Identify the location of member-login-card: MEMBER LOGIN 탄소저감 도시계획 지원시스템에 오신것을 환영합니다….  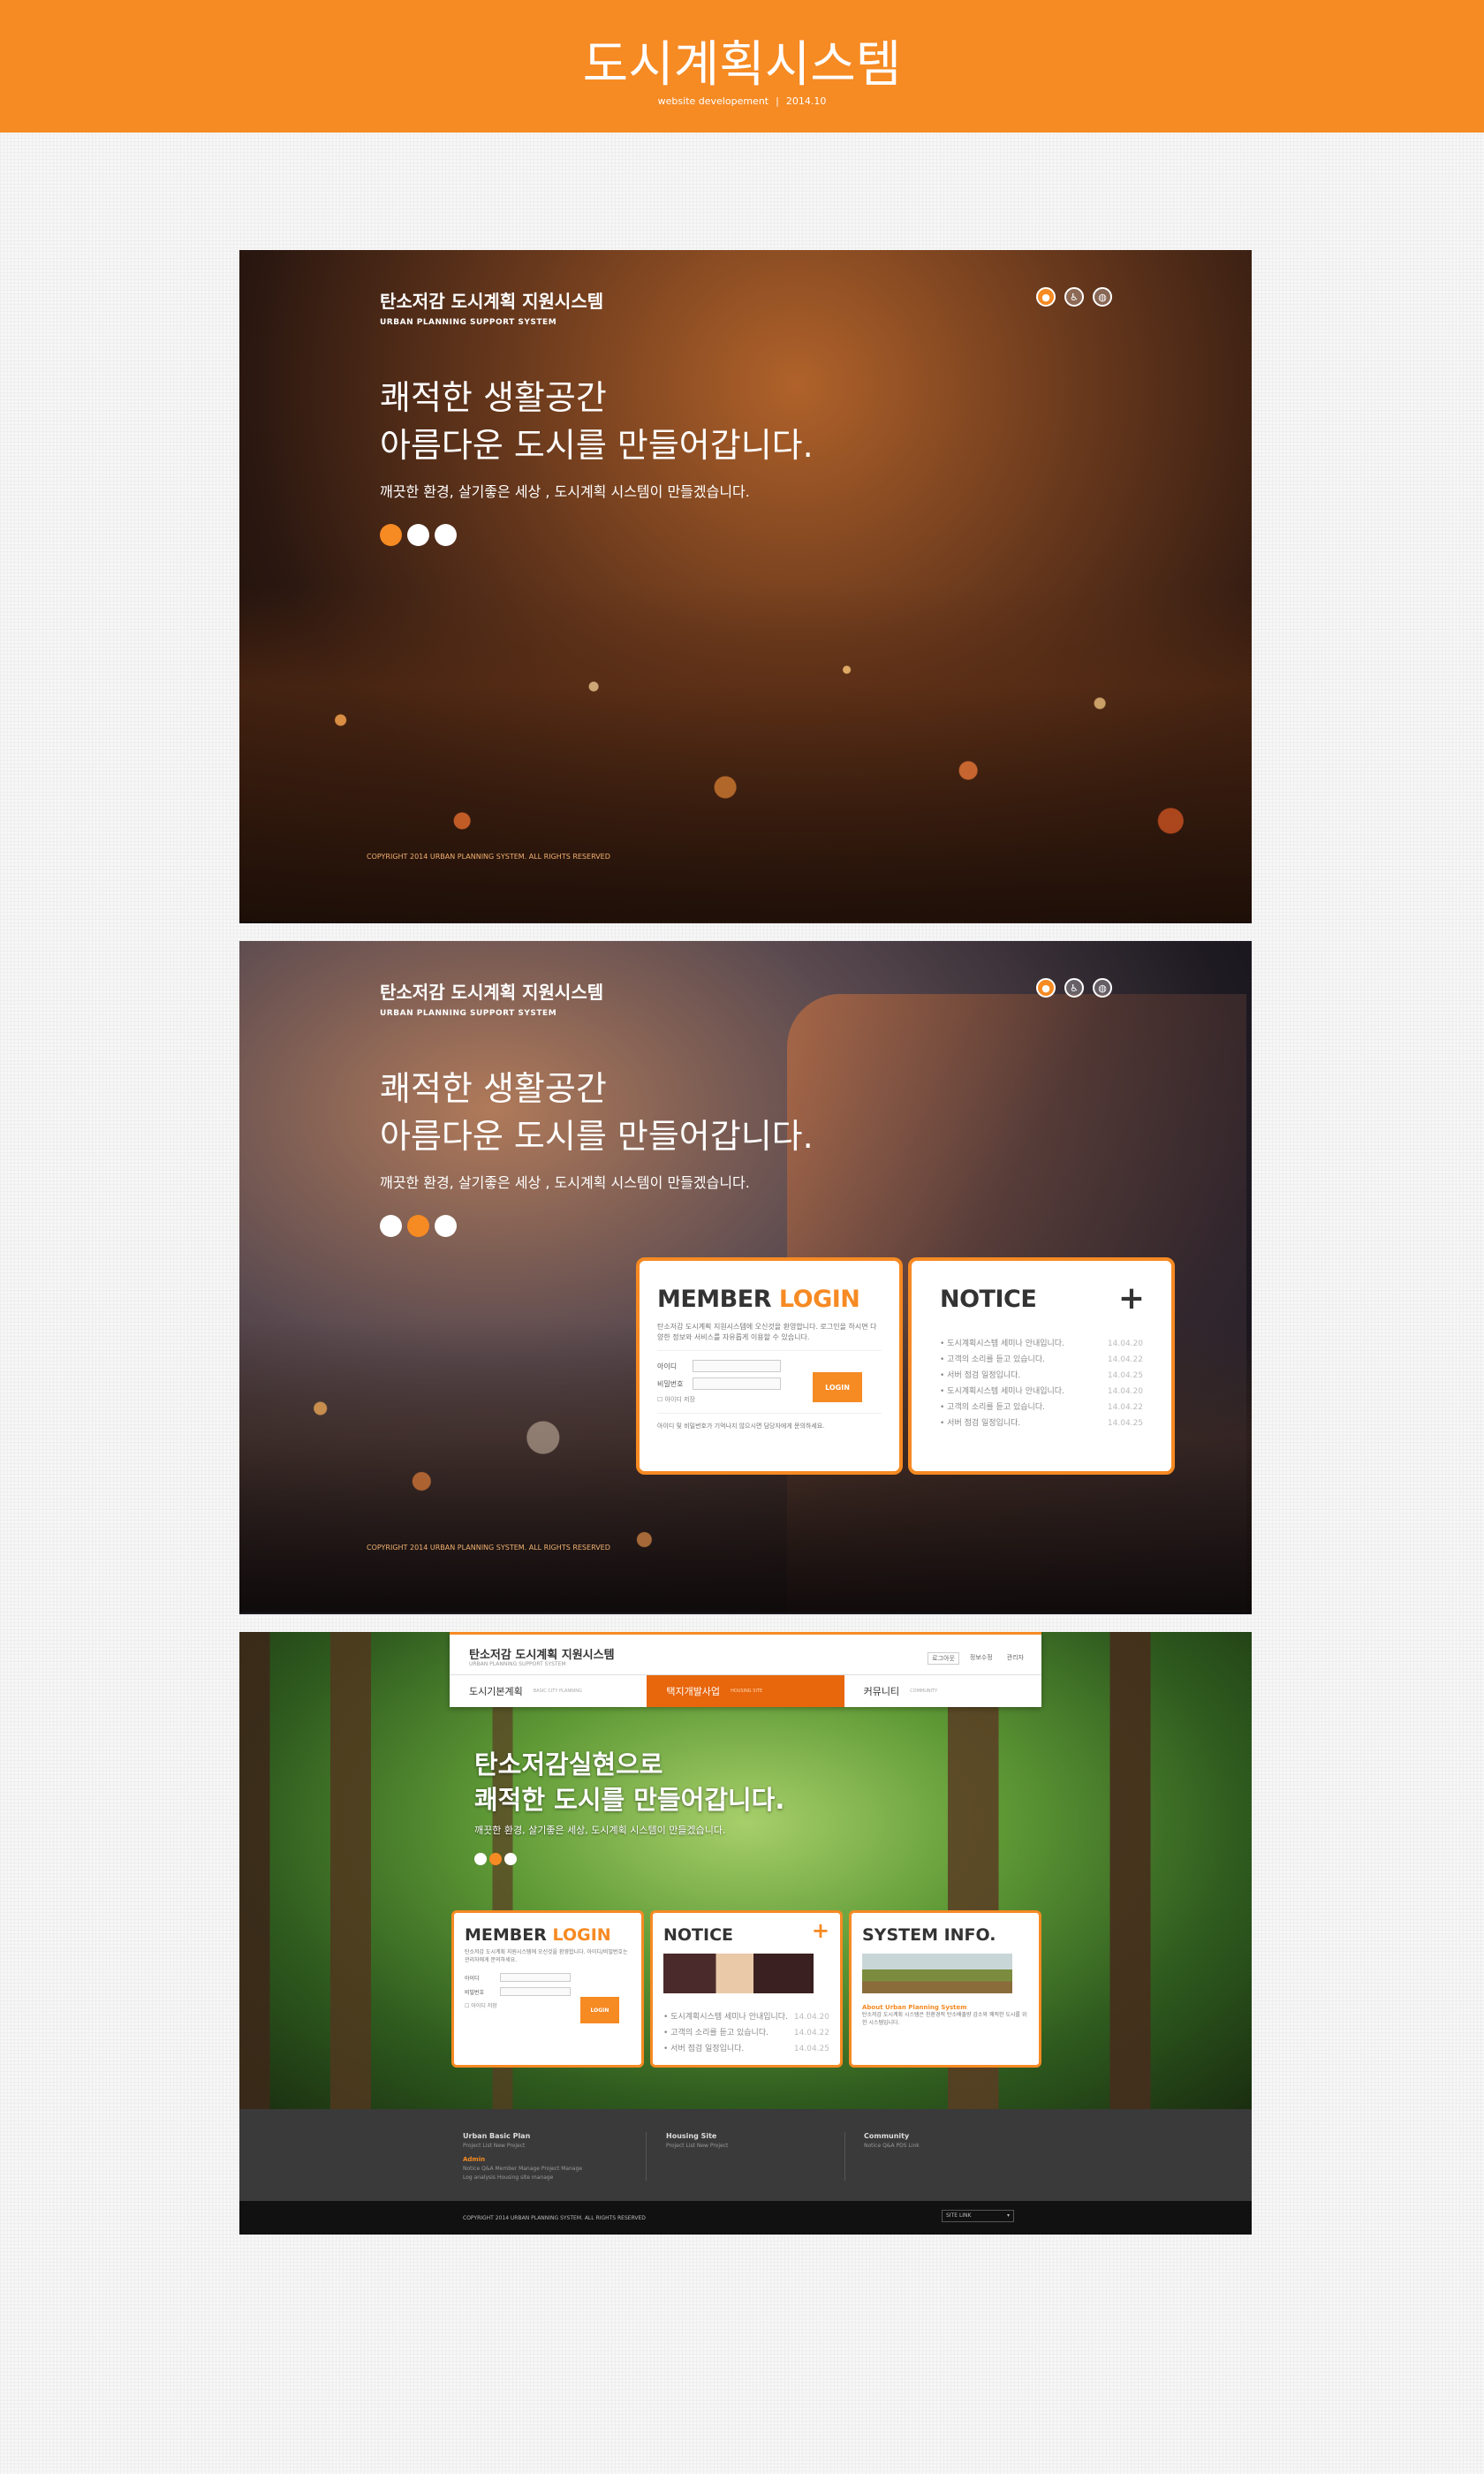
(547, 1989).